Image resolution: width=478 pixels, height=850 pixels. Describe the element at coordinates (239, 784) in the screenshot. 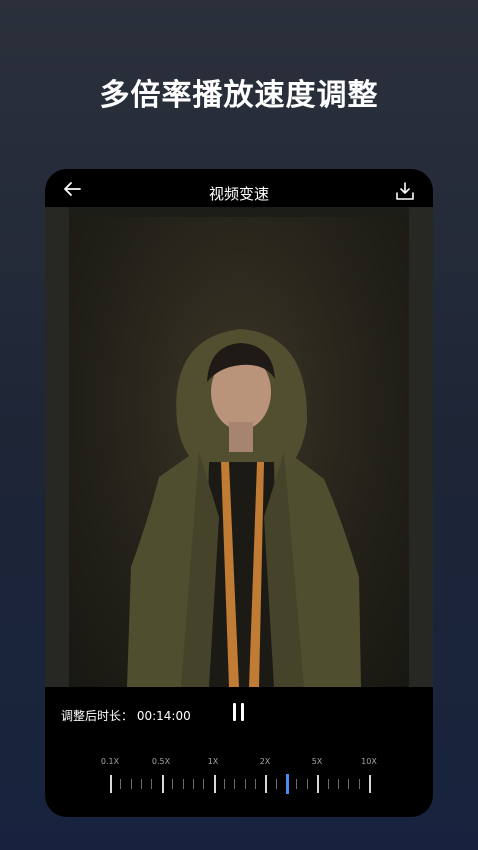

I see `speed-slider` at that location.